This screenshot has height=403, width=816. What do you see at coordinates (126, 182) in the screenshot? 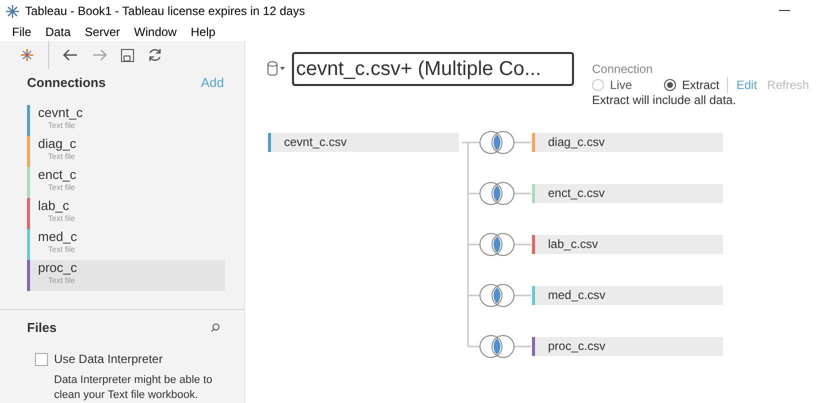
I see `connection-item: enct_c Text file` at bounding box center [126, 182].